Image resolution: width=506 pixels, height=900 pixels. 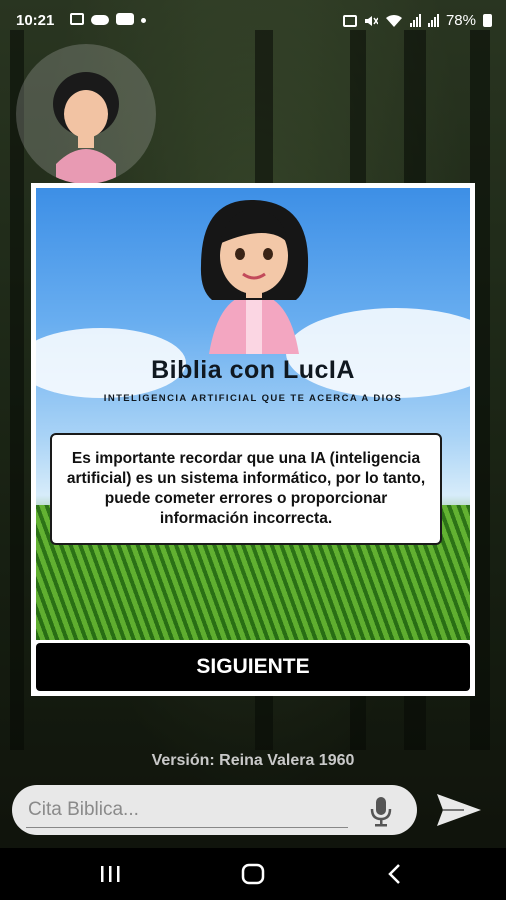 What do you see at coordinates (459, 810) in the screenshot?
I see `send-icon` at bounding box center [459, 810].